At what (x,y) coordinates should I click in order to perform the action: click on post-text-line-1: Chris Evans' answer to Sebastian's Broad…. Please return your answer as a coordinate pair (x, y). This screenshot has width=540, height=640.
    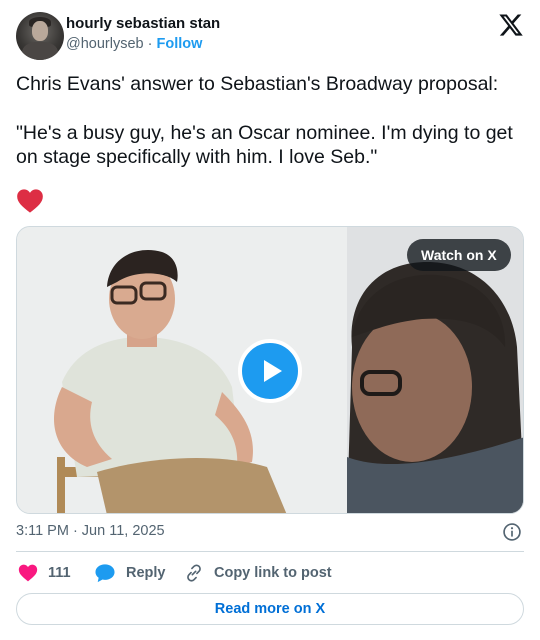
    Looking at the image, I should click on (257, 84).